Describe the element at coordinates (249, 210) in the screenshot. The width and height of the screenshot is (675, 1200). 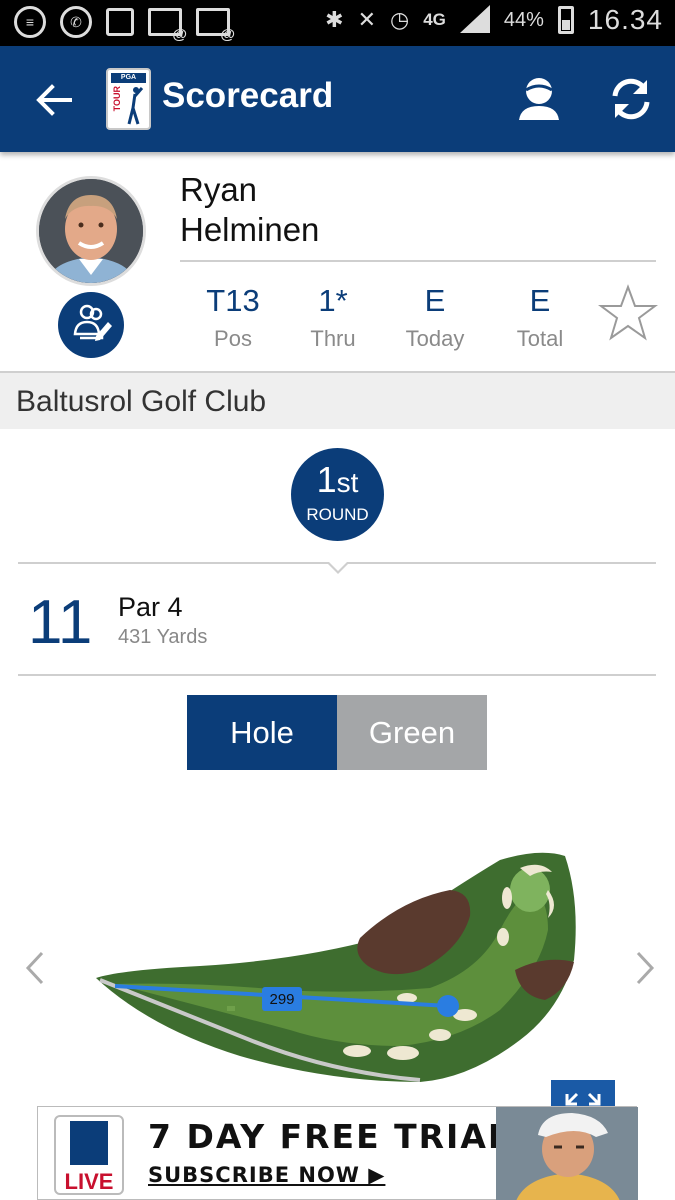
I see `player-name: Ryan Helminen` at that location.